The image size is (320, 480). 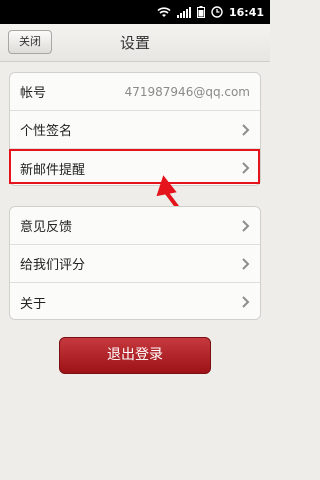 I want to click on signature-row: 个性签名, so click(x=135, y=130).